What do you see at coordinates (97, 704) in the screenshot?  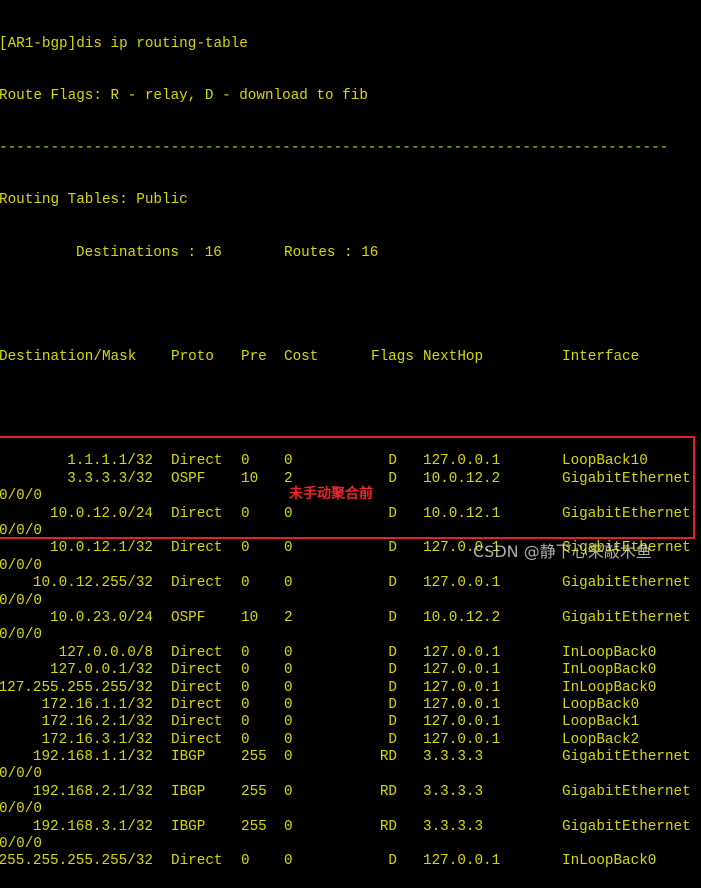 I see `route-destination: 172.16.1.1/32` at bounding box center [97, 704].